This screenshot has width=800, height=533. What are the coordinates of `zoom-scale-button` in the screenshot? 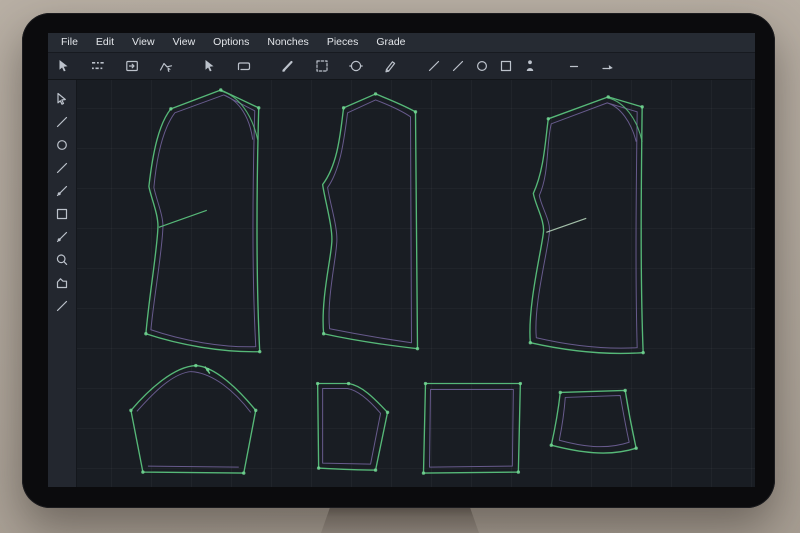 It's located at (98, 66).